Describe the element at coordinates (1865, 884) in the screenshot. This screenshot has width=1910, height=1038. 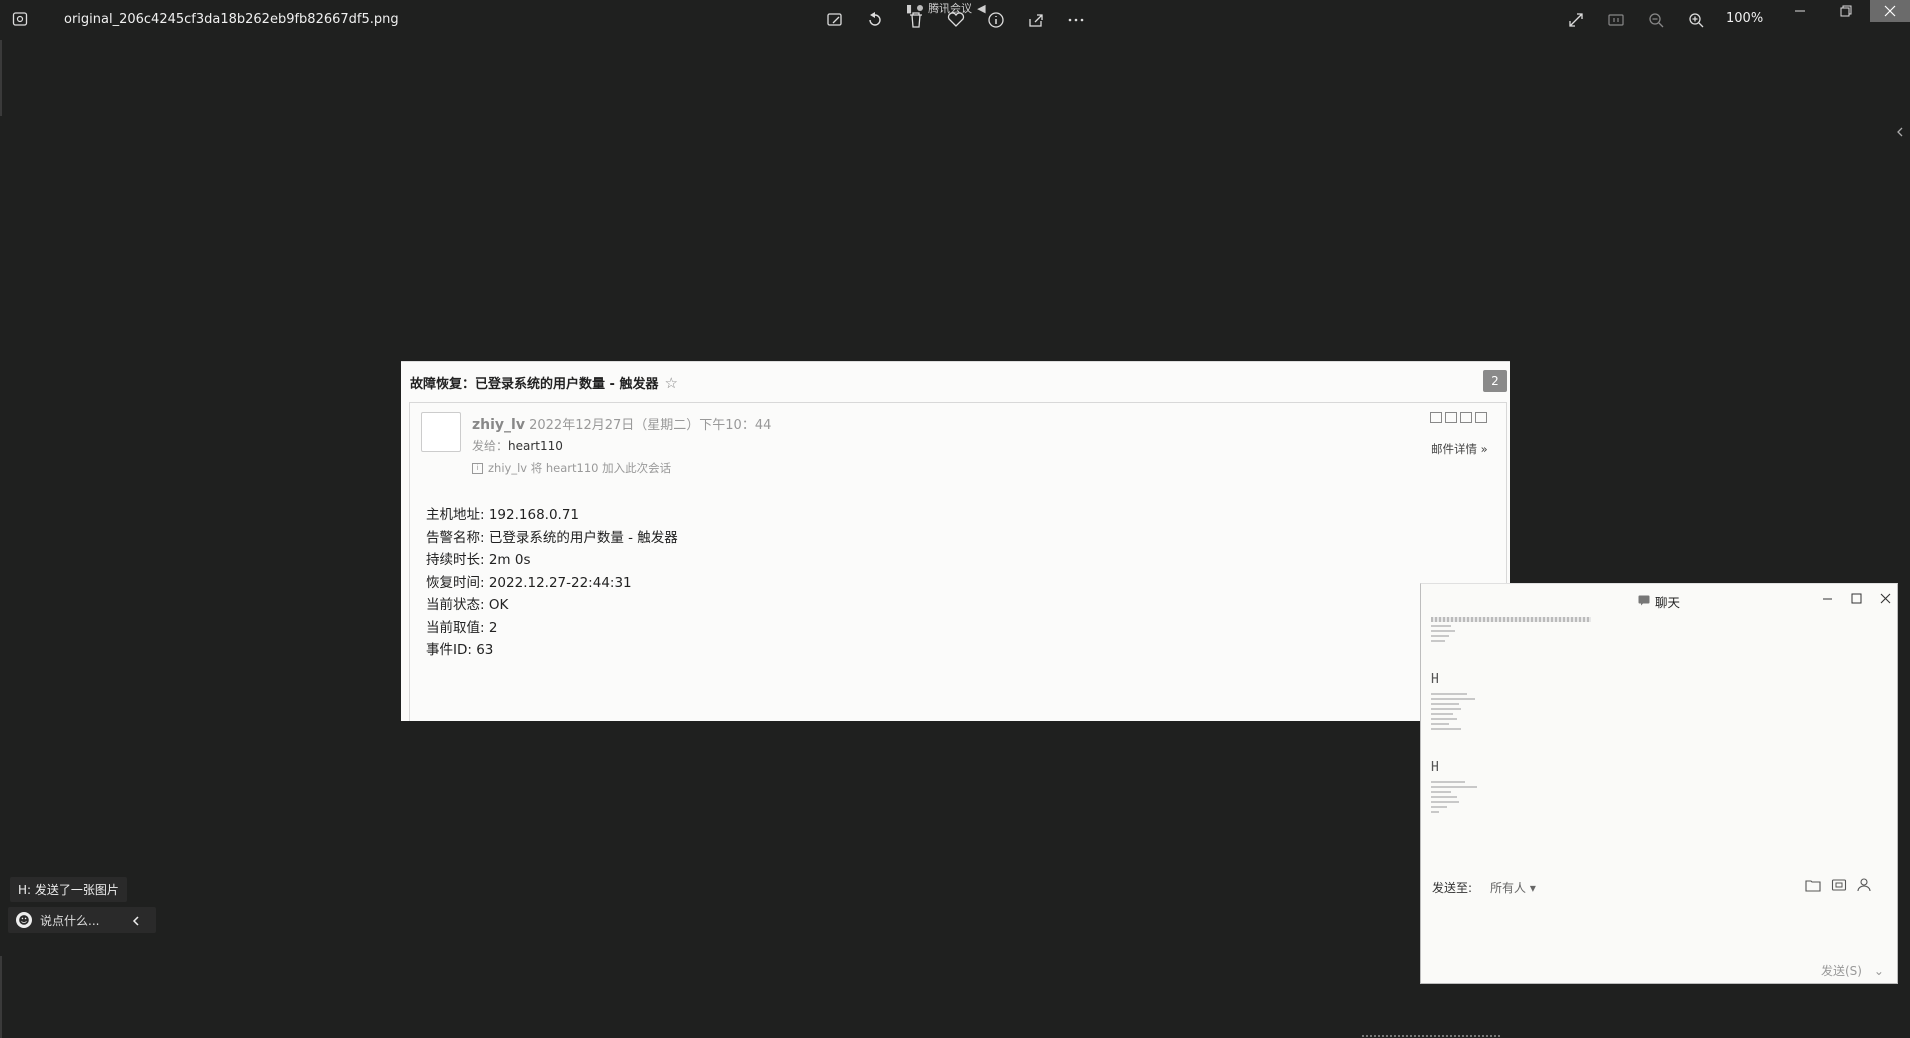
I see `user-icon` at that location.